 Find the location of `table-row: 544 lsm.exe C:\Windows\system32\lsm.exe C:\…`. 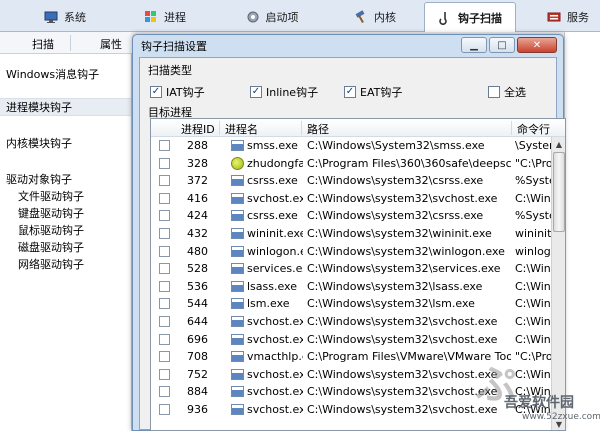

table-row: 544 lsm.exe C:\Windows\system32\lsm.exe C:\… is located at coordinates (351, 304).